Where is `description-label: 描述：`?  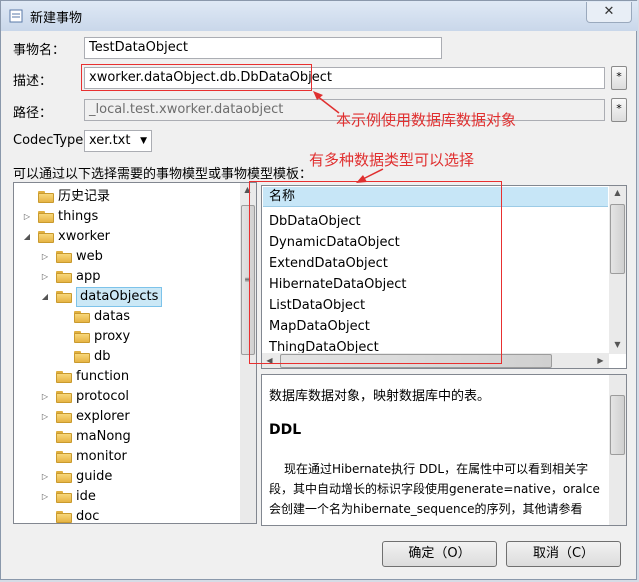
description-label: 描述： is located at coordinates (33, 81).